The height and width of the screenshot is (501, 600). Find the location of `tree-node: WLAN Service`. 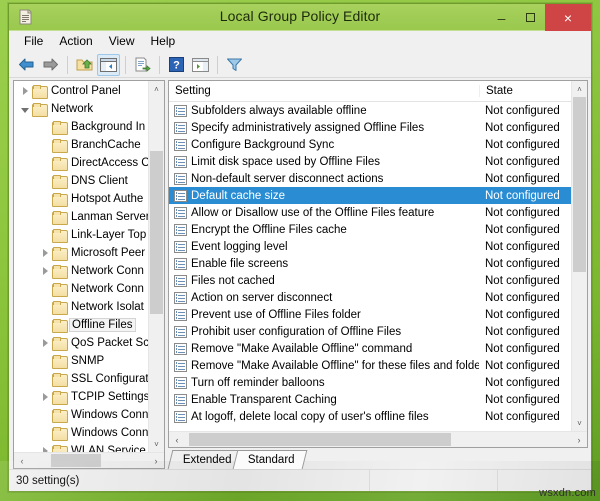

tree-node: WLAN Service is located at coordinates (81, 447).